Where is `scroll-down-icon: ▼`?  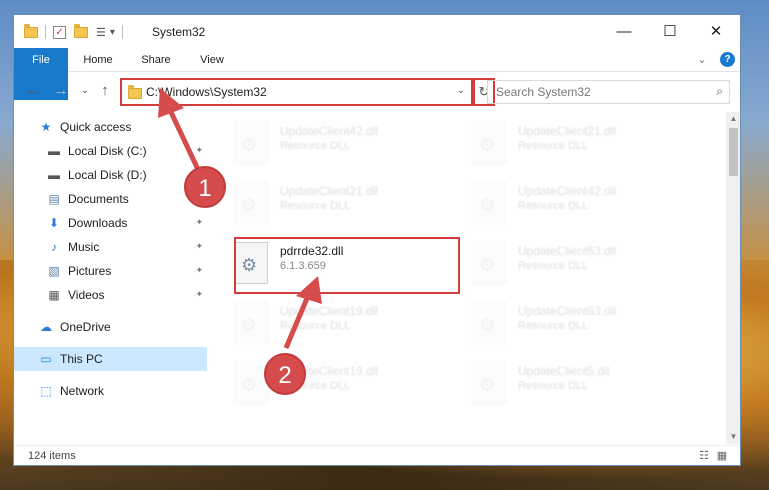
scroll-down-icon: ▼ is located at coordinates (733, 437).